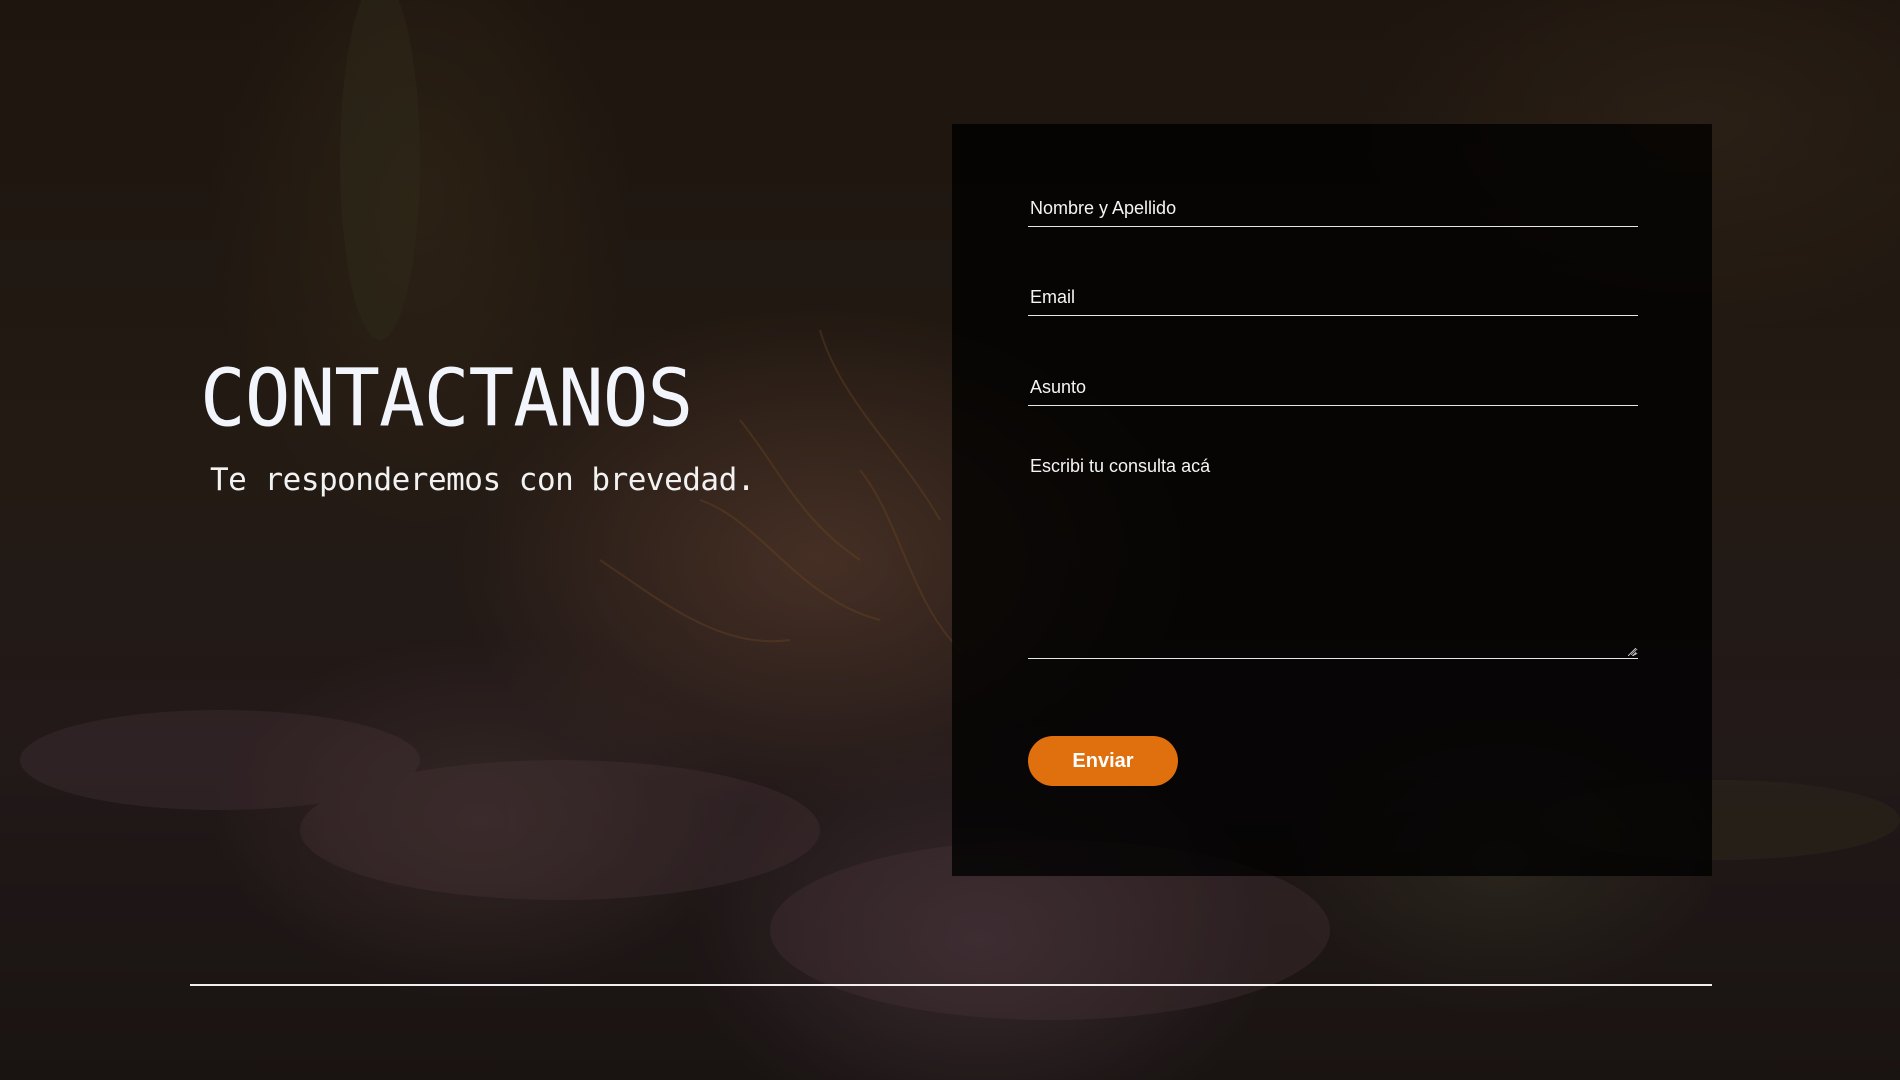 The height and width of the screenshot is (1080, 1900). I want to click on email-input, so click(1333, 297).